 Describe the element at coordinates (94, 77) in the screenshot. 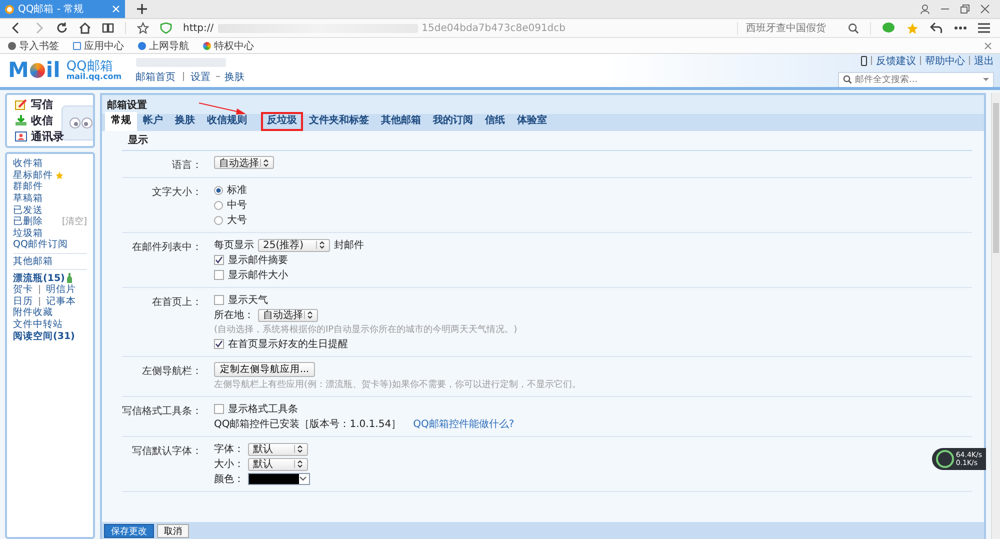

I see `brand-domain: mail.qq.com` at that location.